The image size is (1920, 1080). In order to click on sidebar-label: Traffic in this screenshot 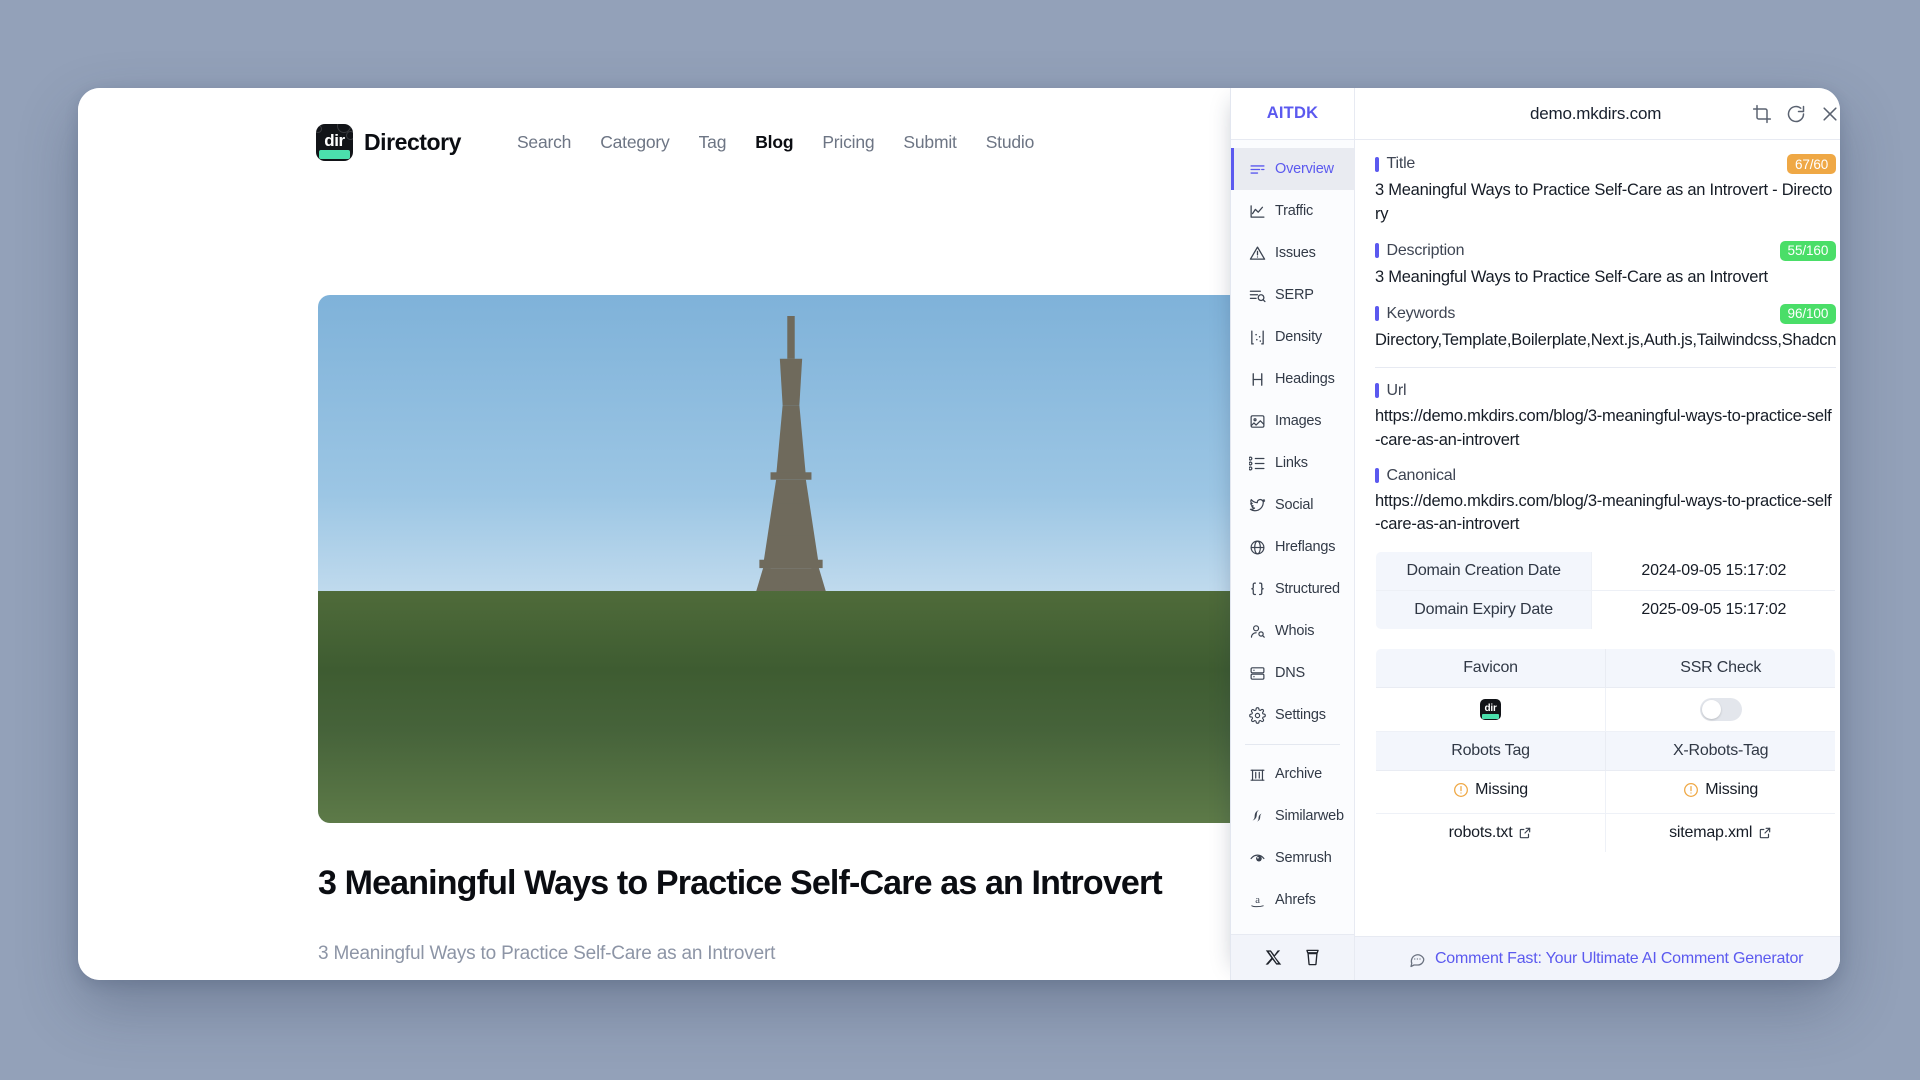, I will do `click(1294, 211)`.